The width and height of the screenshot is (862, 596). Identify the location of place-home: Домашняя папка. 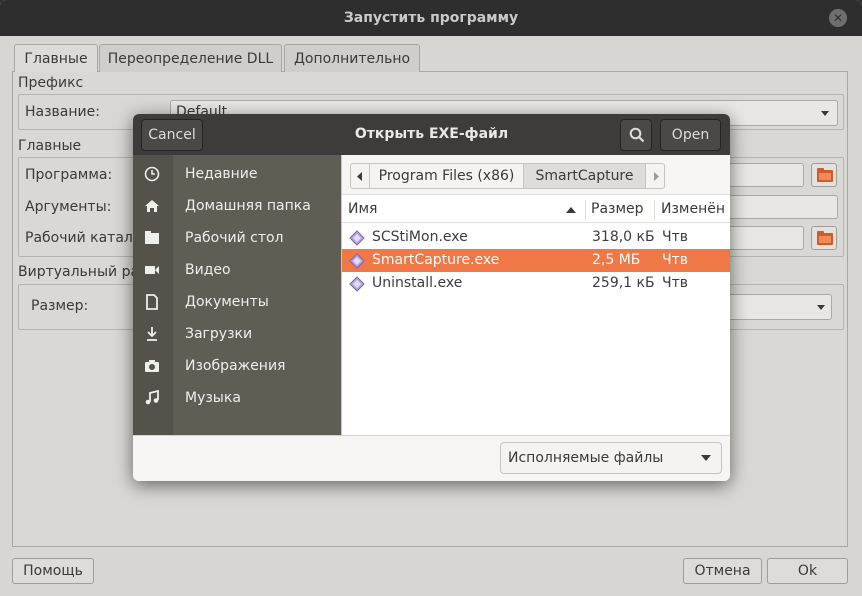
(237, 206).